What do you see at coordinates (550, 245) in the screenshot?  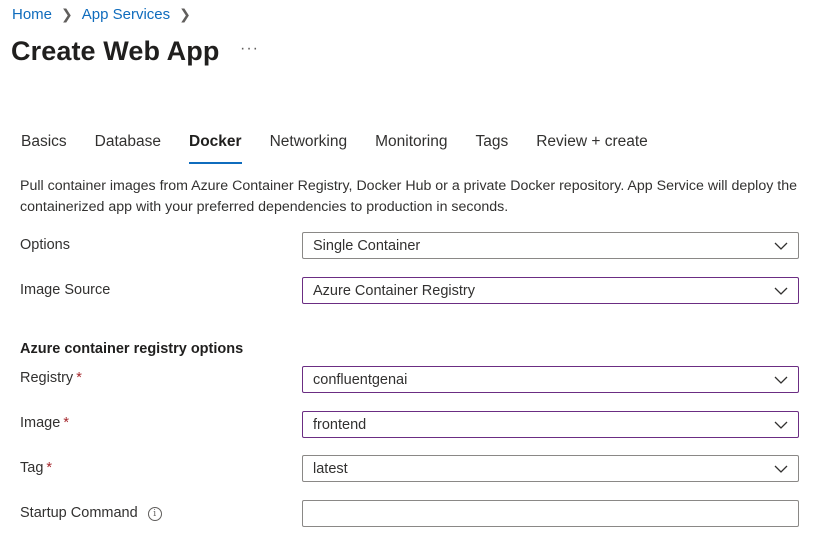 I see `options-dropdown: Single Container` at bounding box center [550, 245].